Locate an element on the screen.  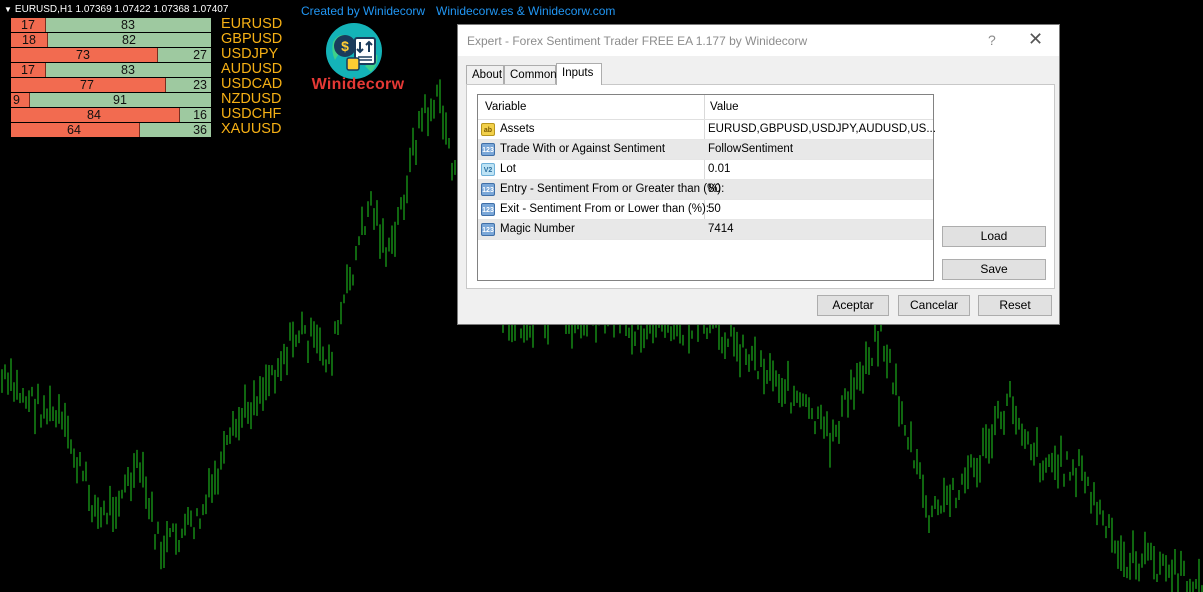
close-icon: ✕ is located at coordinates (1035, 39).